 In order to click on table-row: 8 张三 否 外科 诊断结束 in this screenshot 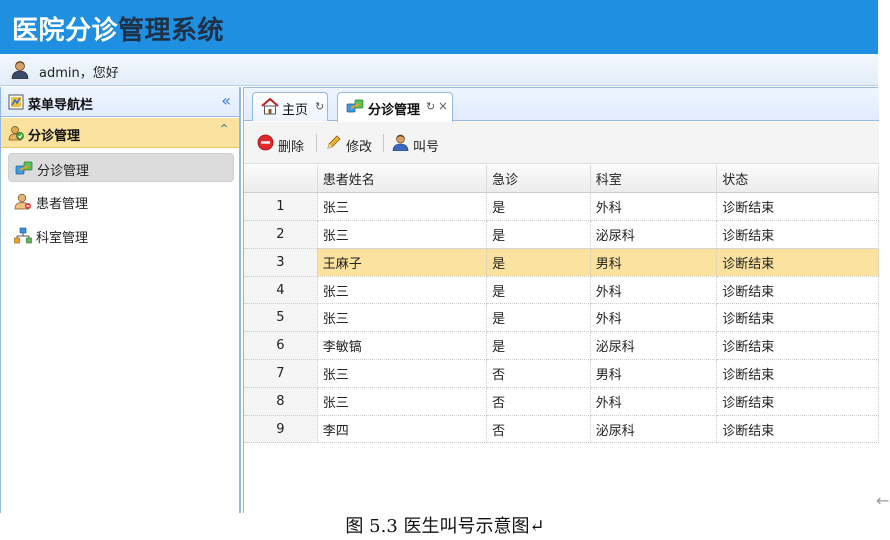, I will do `click(561, 401)`.